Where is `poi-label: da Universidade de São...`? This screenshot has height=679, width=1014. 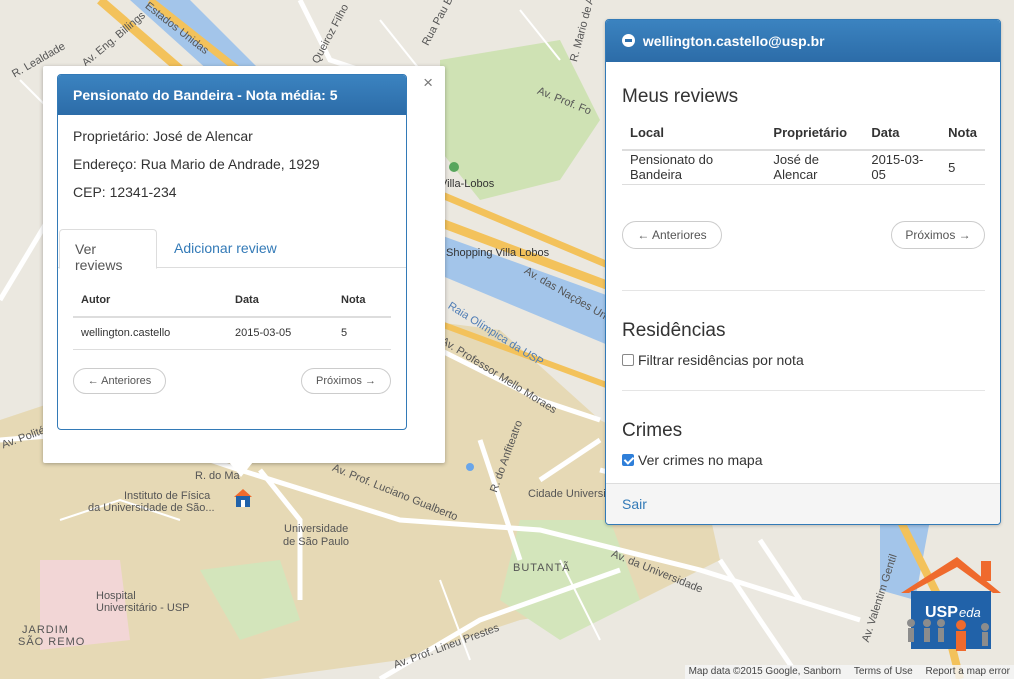
poi-label: da Universidade de São... is located at coordinates (151, 508).